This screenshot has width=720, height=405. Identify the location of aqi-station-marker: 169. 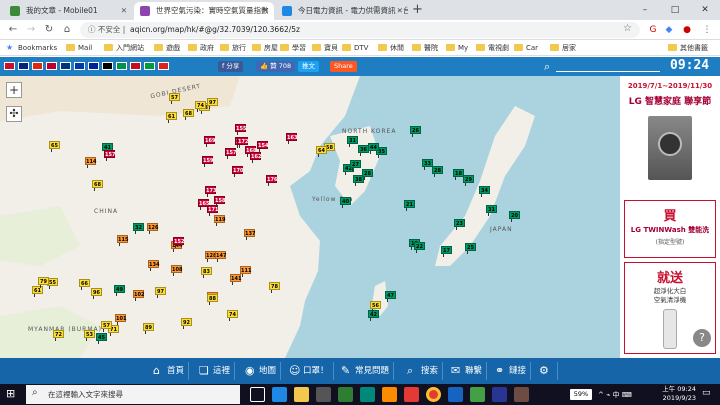
(209, 141).